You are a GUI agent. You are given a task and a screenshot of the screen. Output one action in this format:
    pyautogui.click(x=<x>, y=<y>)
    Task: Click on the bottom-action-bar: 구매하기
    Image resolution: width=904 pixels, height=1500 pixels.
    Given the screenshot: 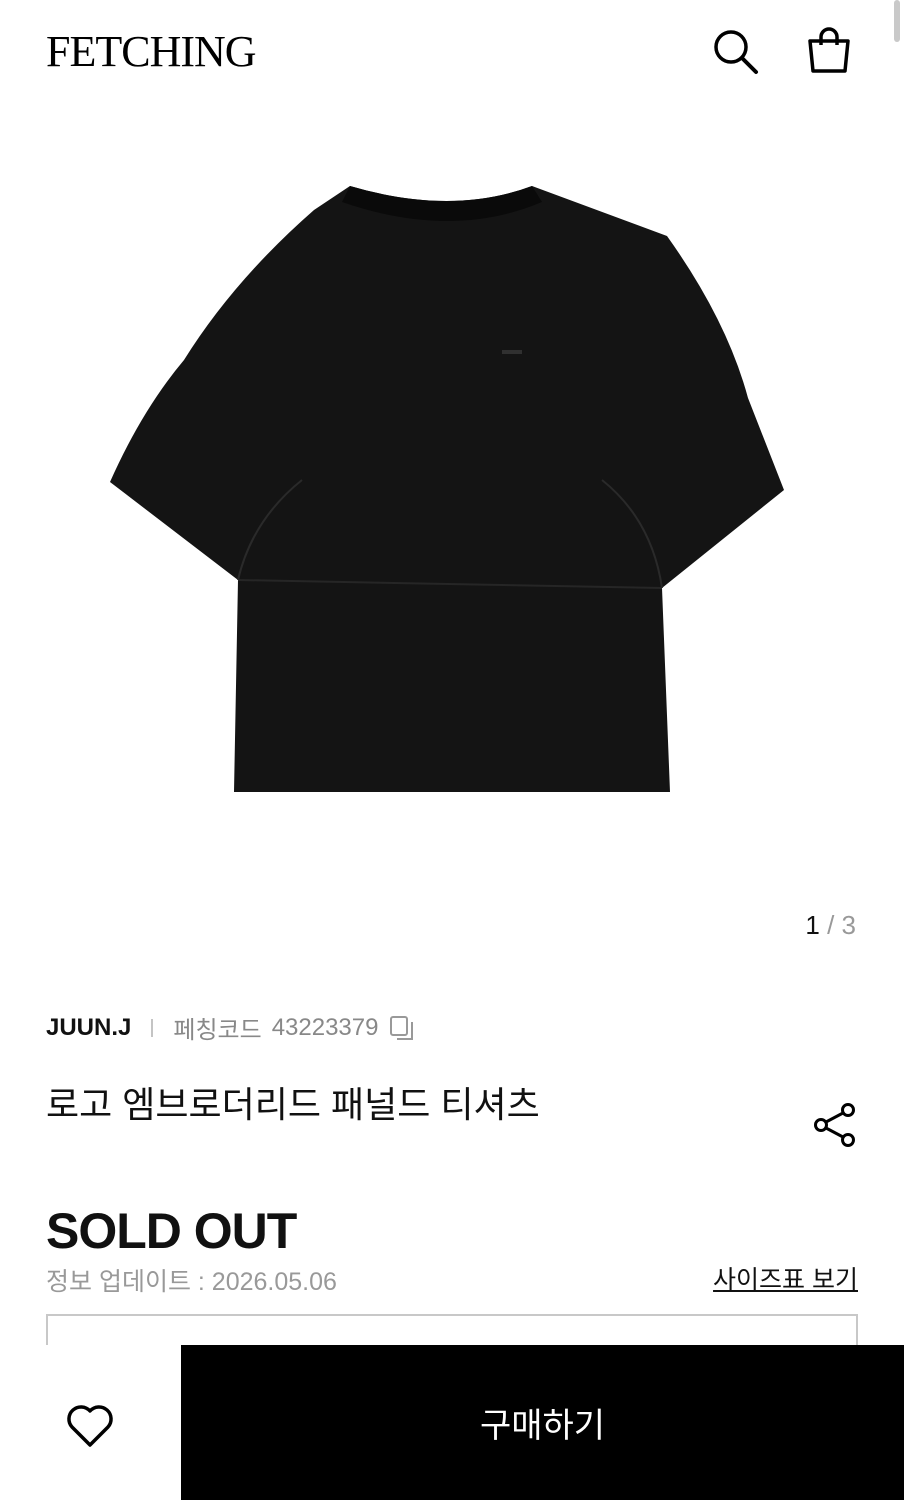 What is the action you would take?
    pyautogui.click(x=452, y=1422)
    